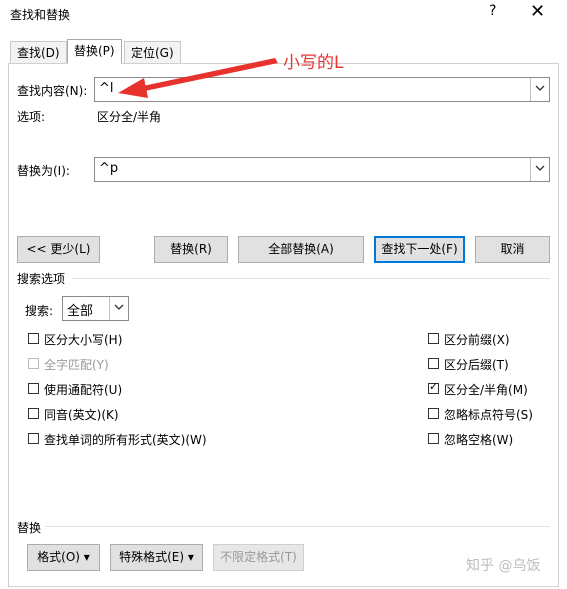 The image size is (567, 589). Describe the element at coordinates (178, 415) in the screenshot. I see `checkbox-sounds-like: 同音(英文)(K)` at that location.